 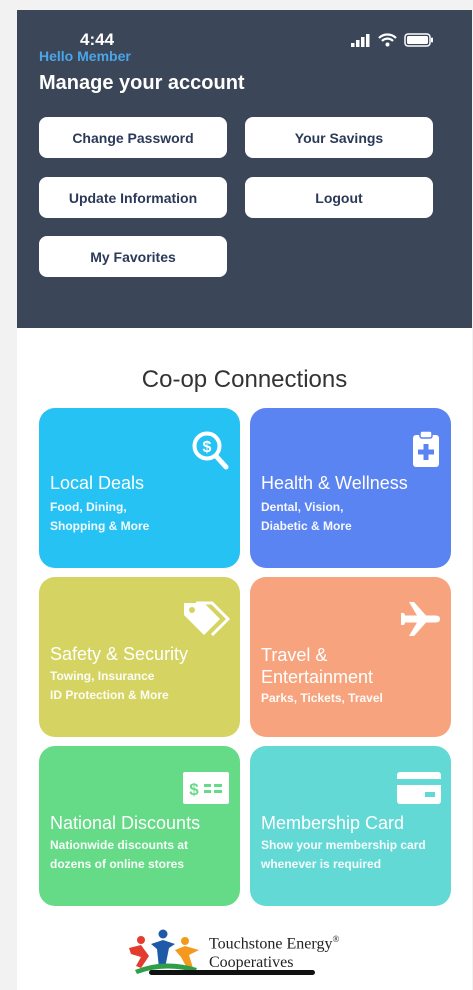 I want to click on your-savings-button: Your Savings, so click(x=339, y=137).